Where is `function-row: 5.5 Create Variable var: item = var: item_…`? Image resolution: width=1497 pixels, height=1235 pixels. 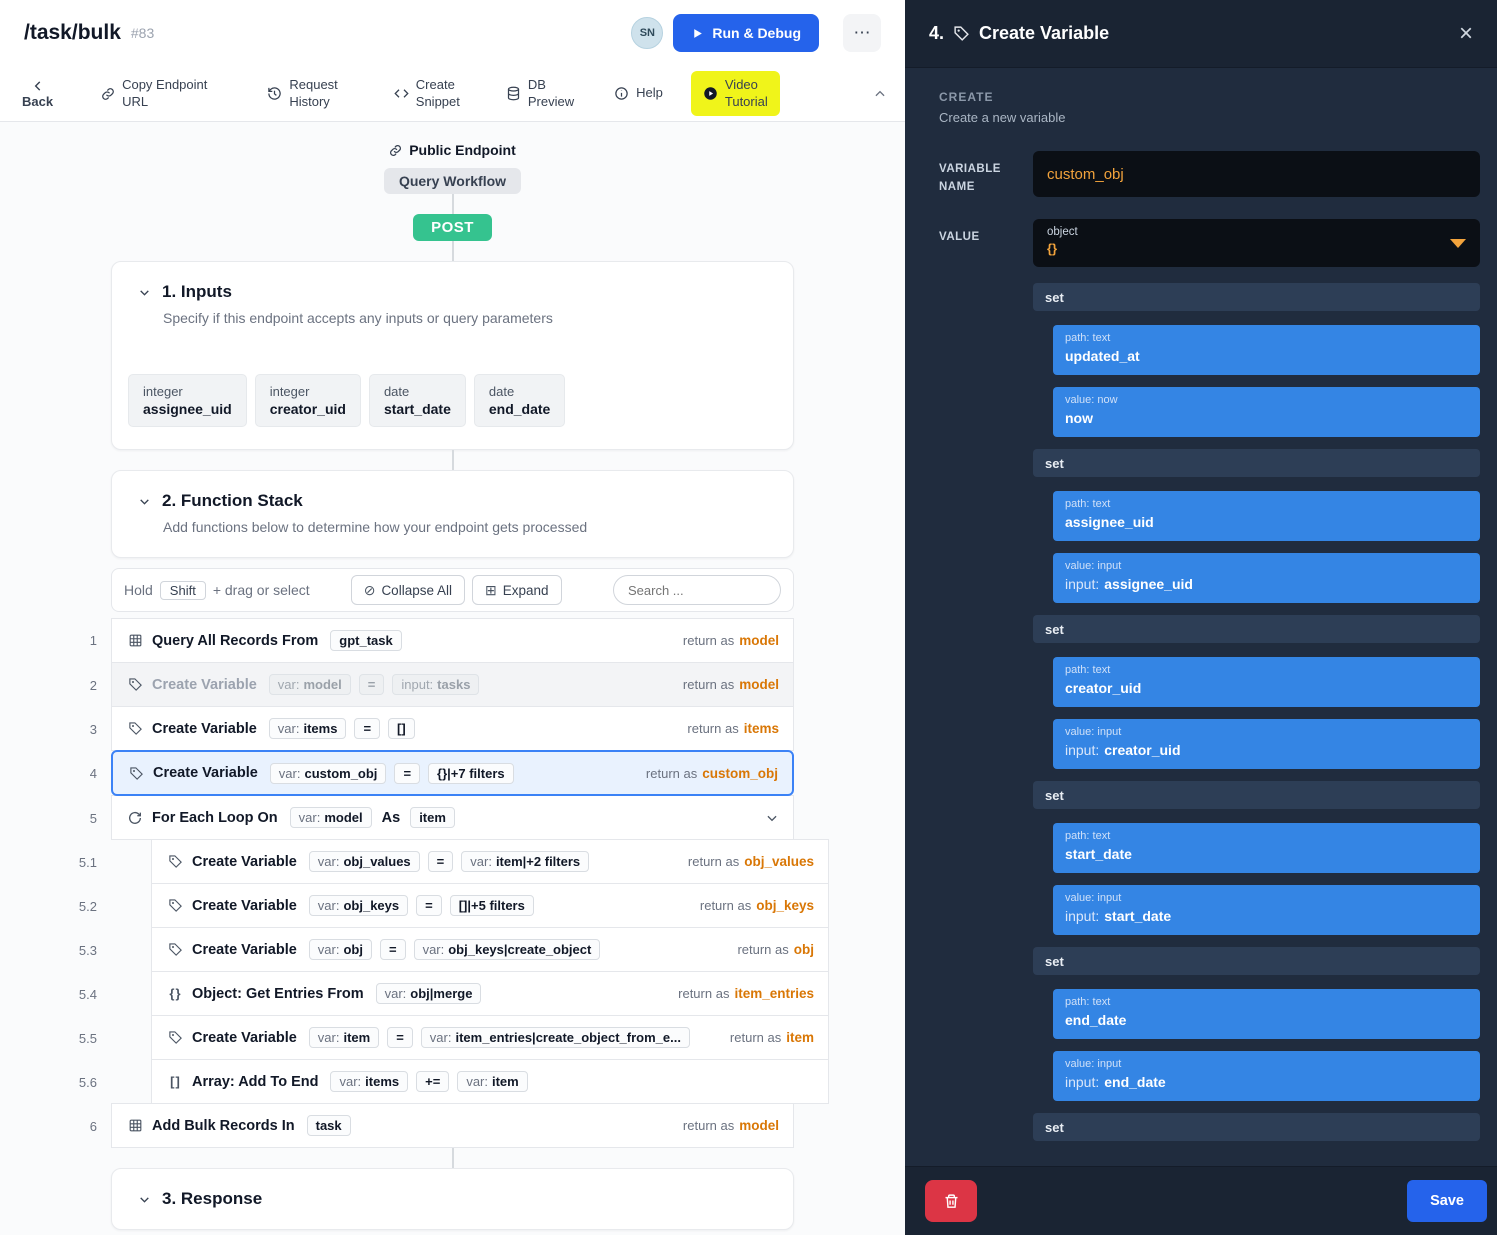 function-row: 5.5 Create Variable var: item = var: item_… is located at coordinates (448, 1037).